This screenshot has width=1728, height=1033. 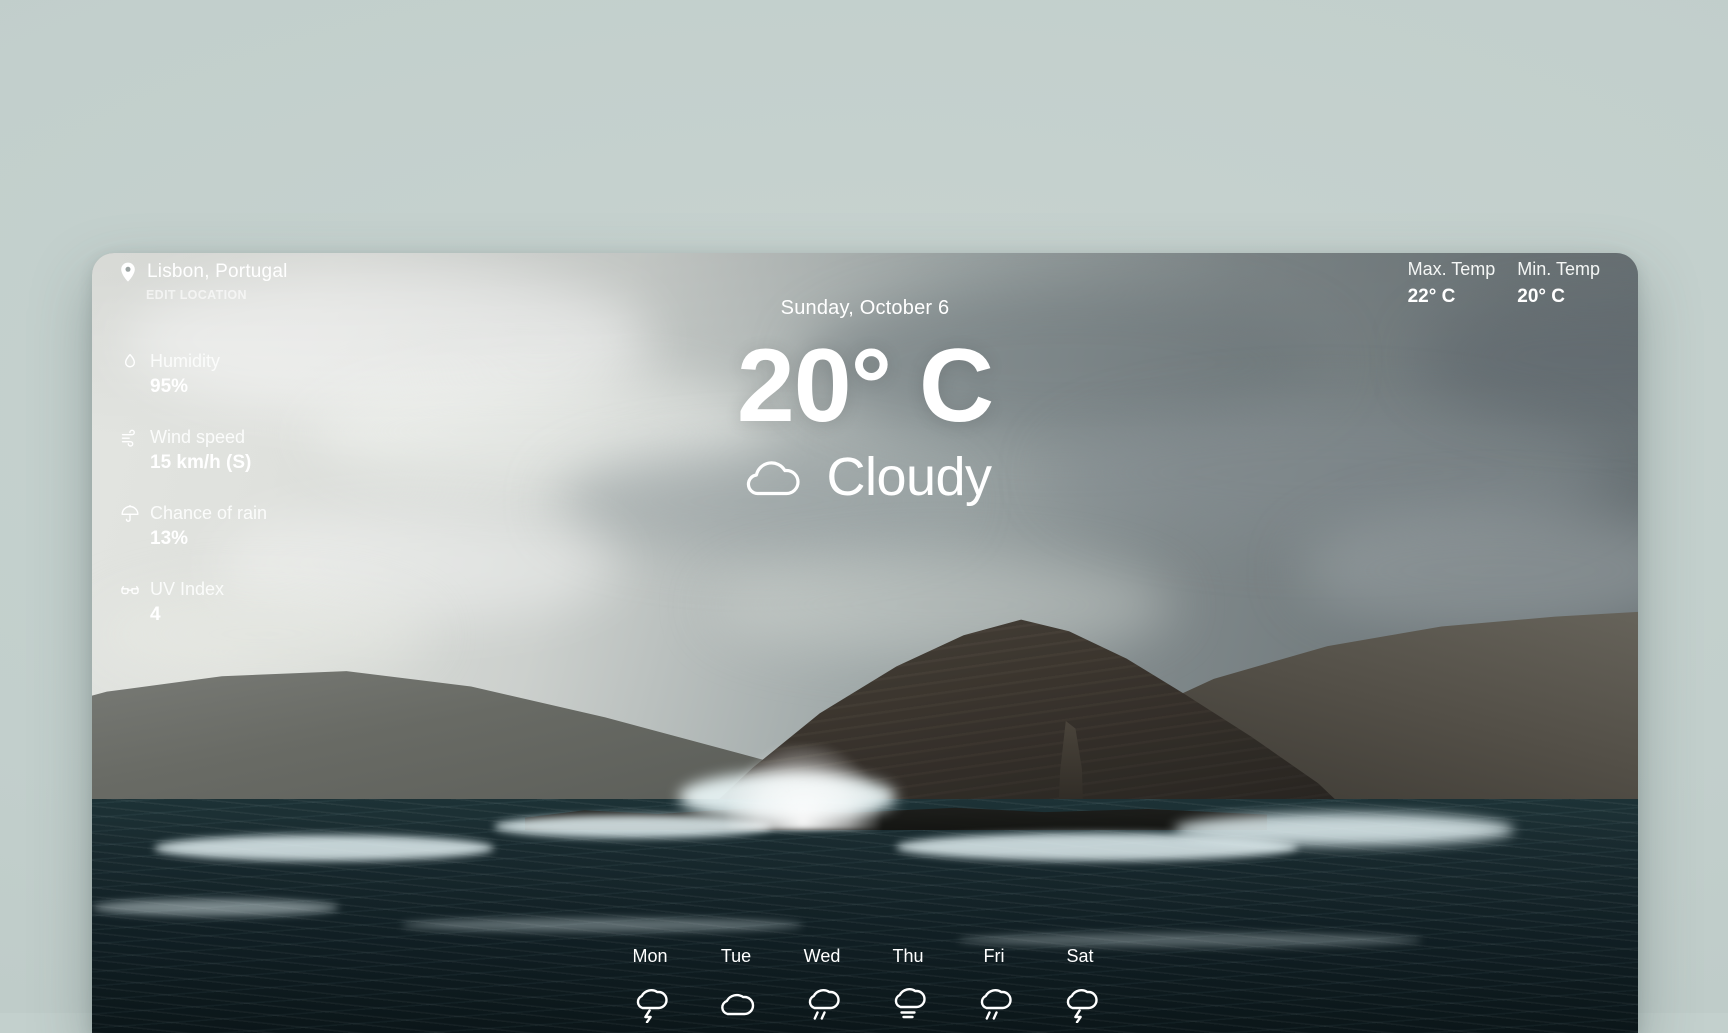 I want to click on forecast-row: Mon Tue Wed, so click(x=865, y=984).